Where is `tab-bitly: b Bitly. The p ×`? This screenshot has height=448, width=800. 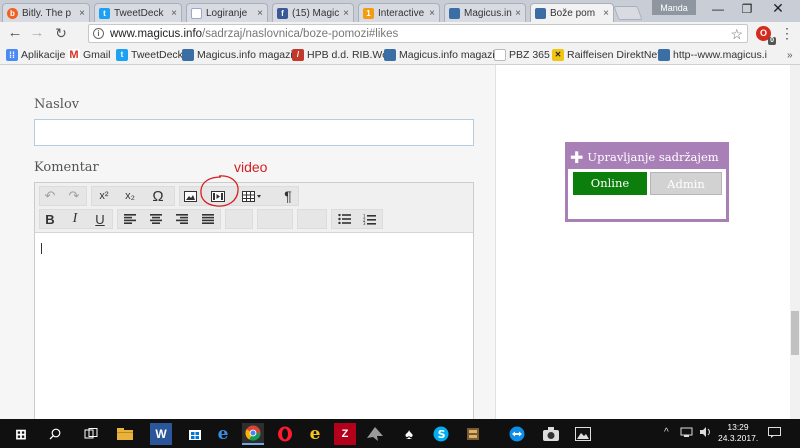
tab-bitly: b Bitly. The p × is located at coordinates (46, 12).